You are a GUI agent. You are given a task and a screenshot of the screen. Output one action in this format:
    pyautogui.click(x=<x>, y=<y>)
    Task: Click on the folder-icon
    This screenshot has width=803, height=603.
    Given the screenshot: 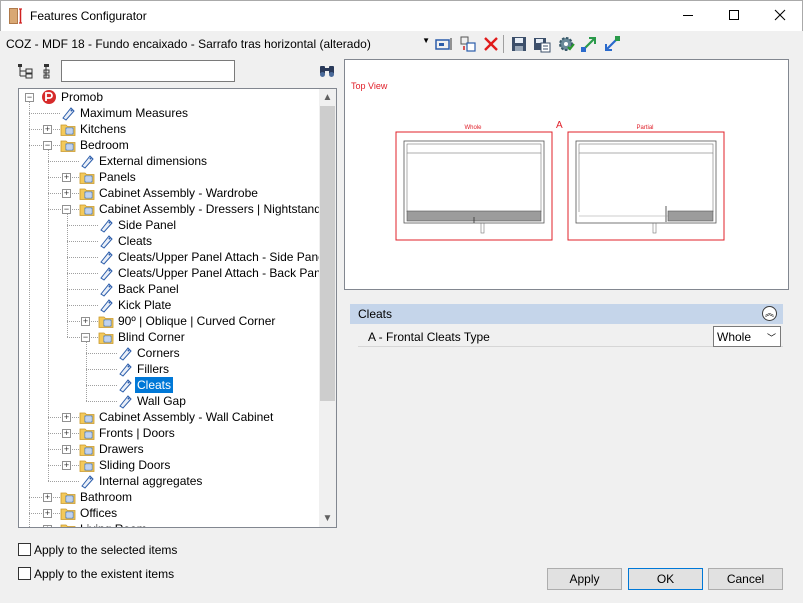 What is the action you would take?
    pyautogui.click(x=87, y=194)
    